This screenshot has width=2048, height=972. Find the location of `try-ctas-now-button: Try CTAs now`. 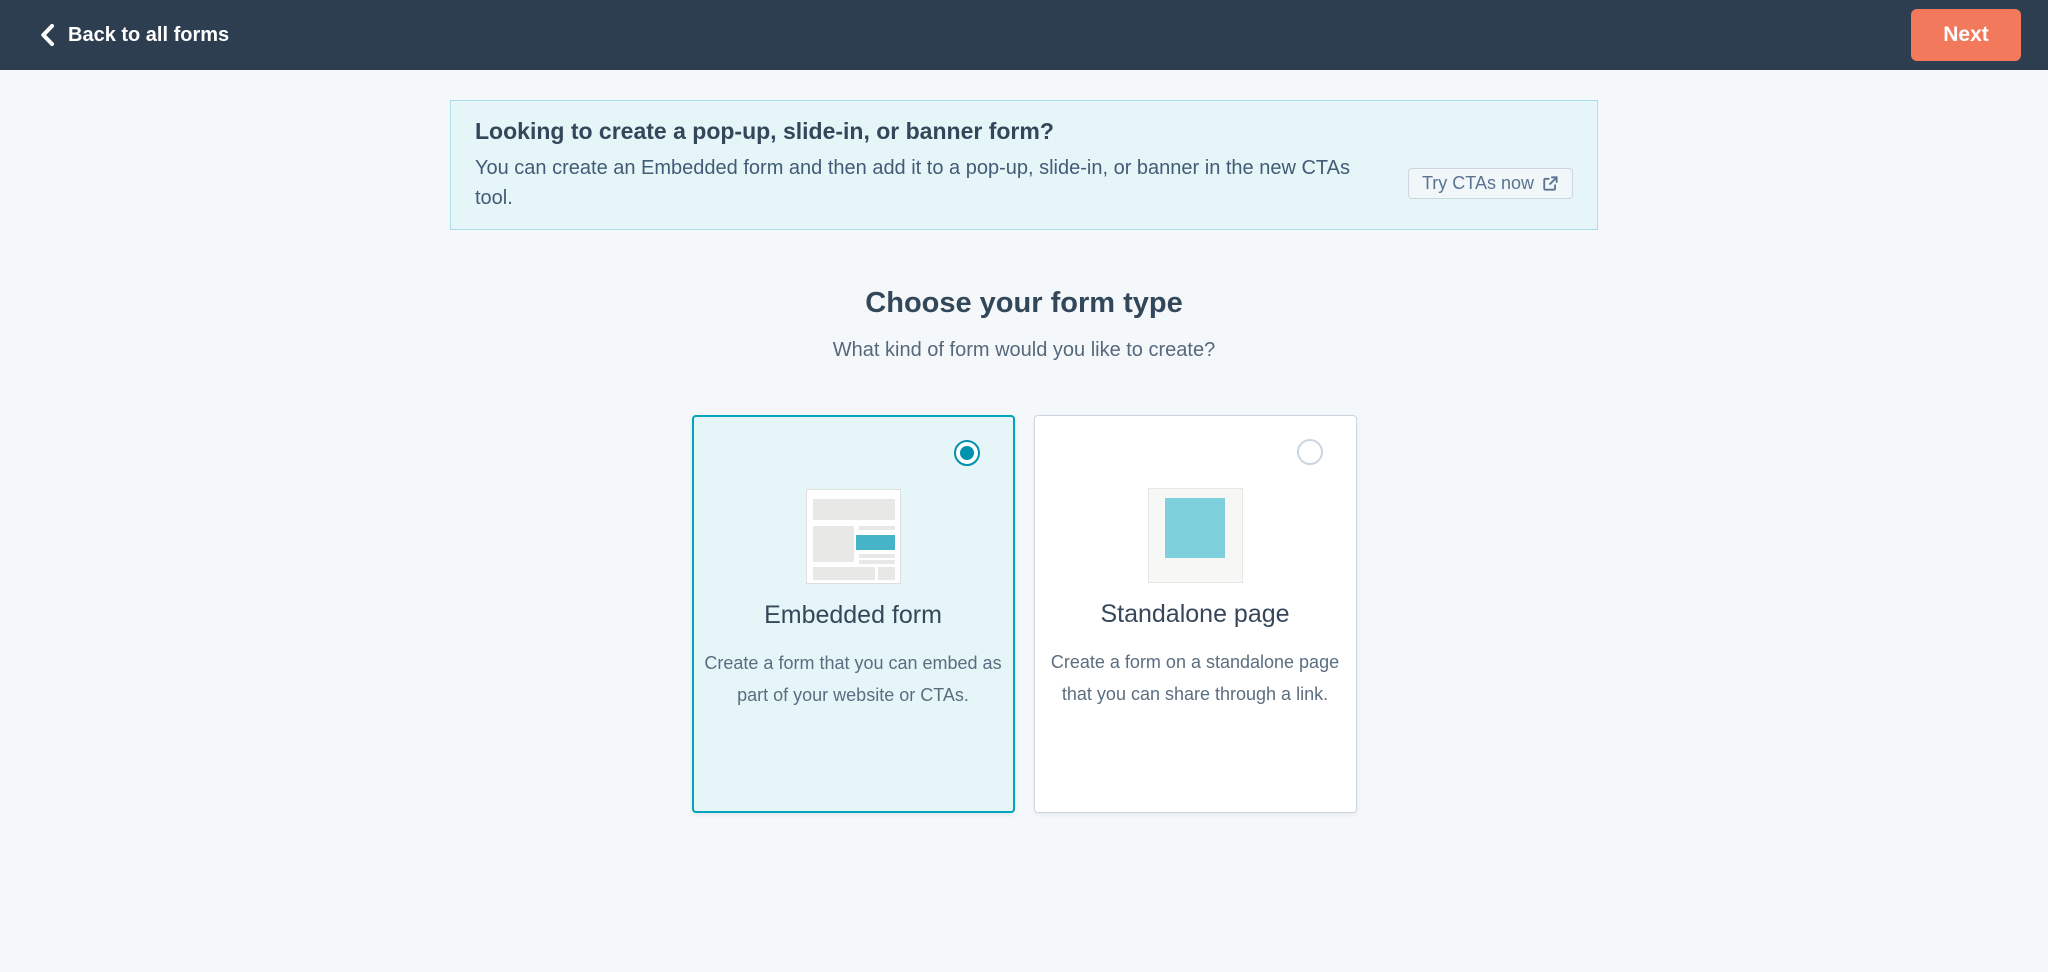

try-ctas-now-button: Try CTAs now is located at coordinates (1490, 183).